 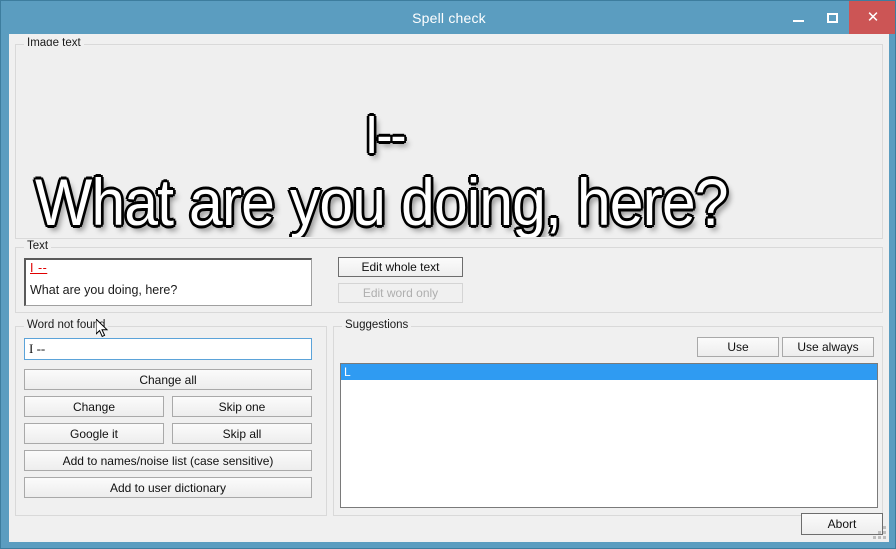 What do you see at coordinates (609, 372) in the screenshot?
I see `suggestion-item: L` at bounding box center [609, 372].